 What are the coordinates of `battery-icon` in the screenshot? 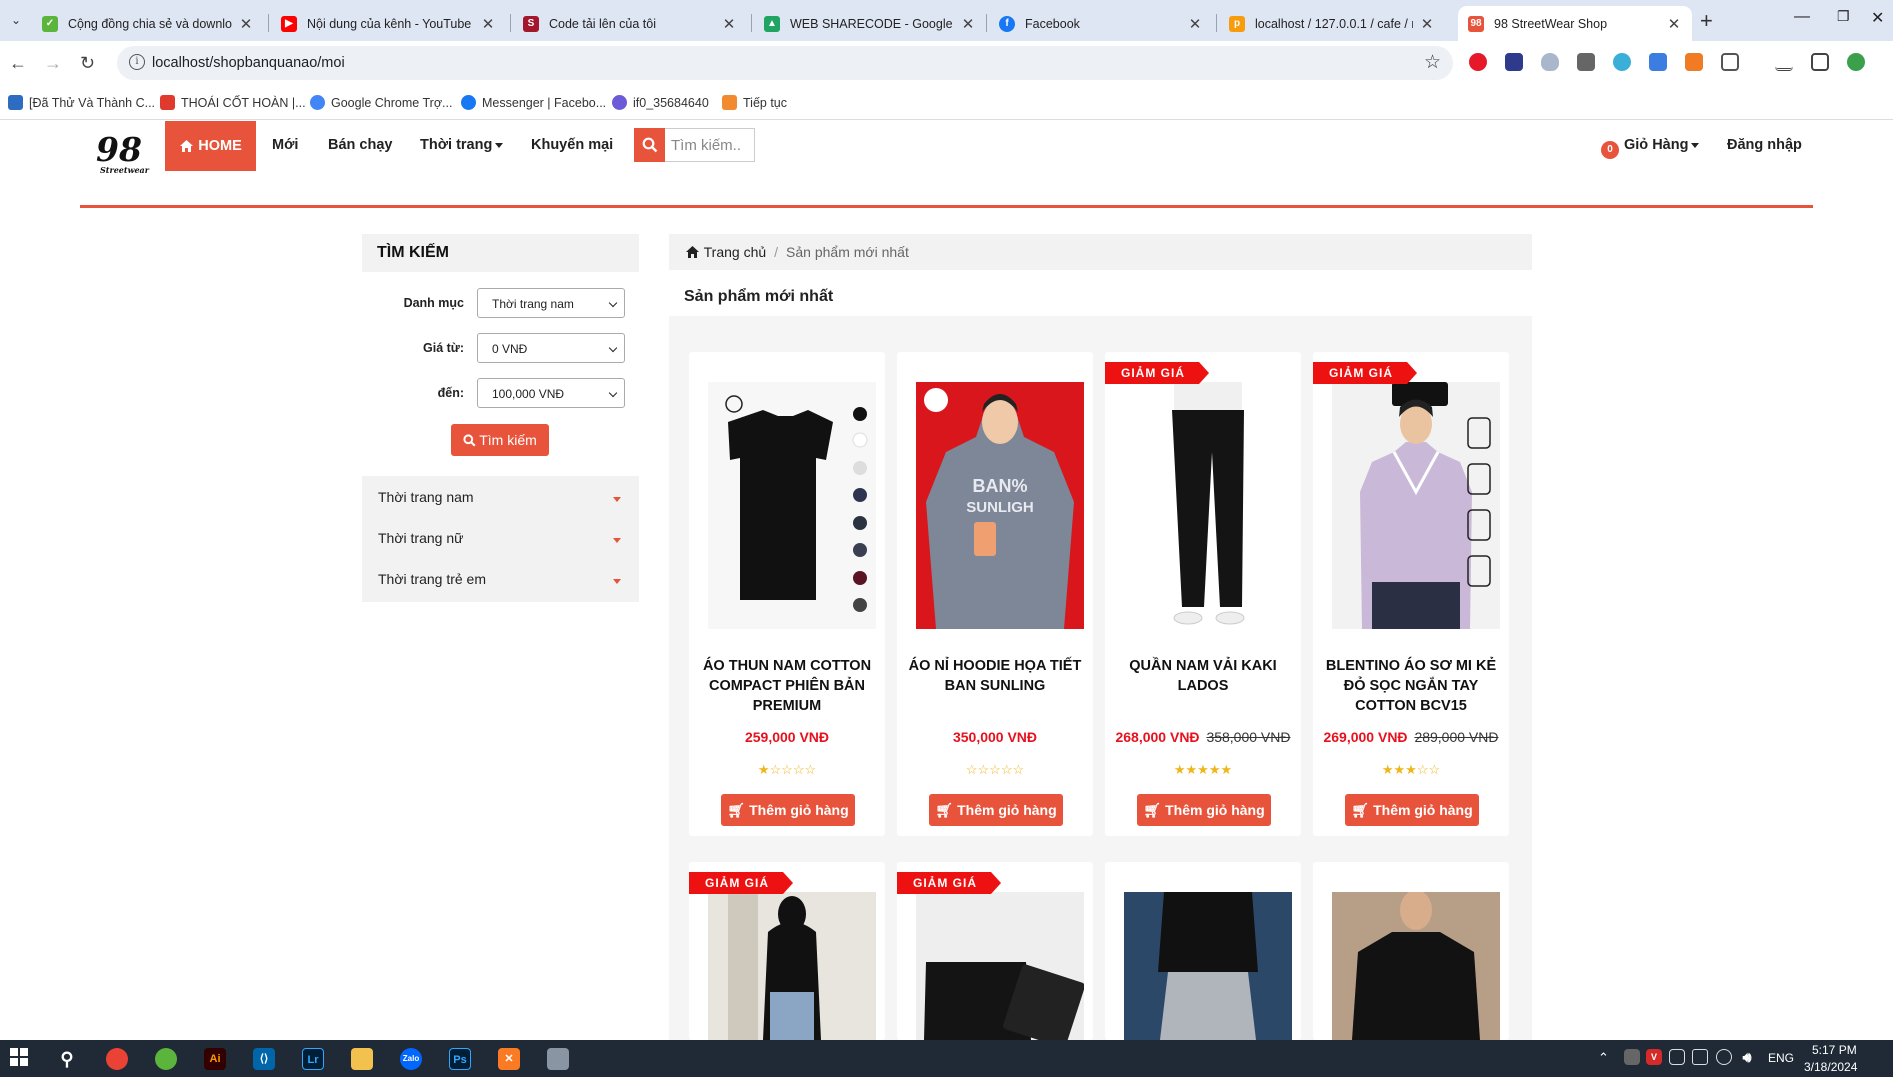 It's located at (1700, 1057).